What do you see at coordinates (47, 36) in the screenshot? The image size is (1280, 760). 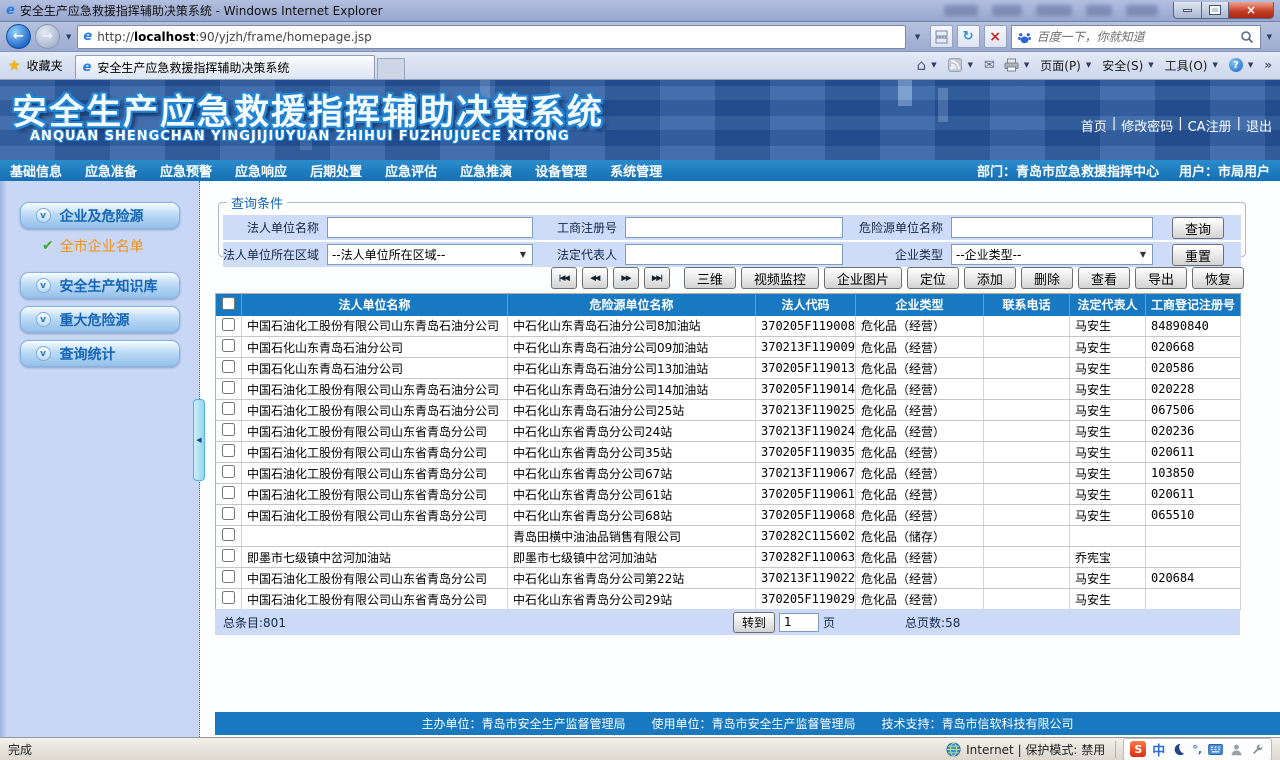 I see `forward-button: →` at bounding box center [47, 36].